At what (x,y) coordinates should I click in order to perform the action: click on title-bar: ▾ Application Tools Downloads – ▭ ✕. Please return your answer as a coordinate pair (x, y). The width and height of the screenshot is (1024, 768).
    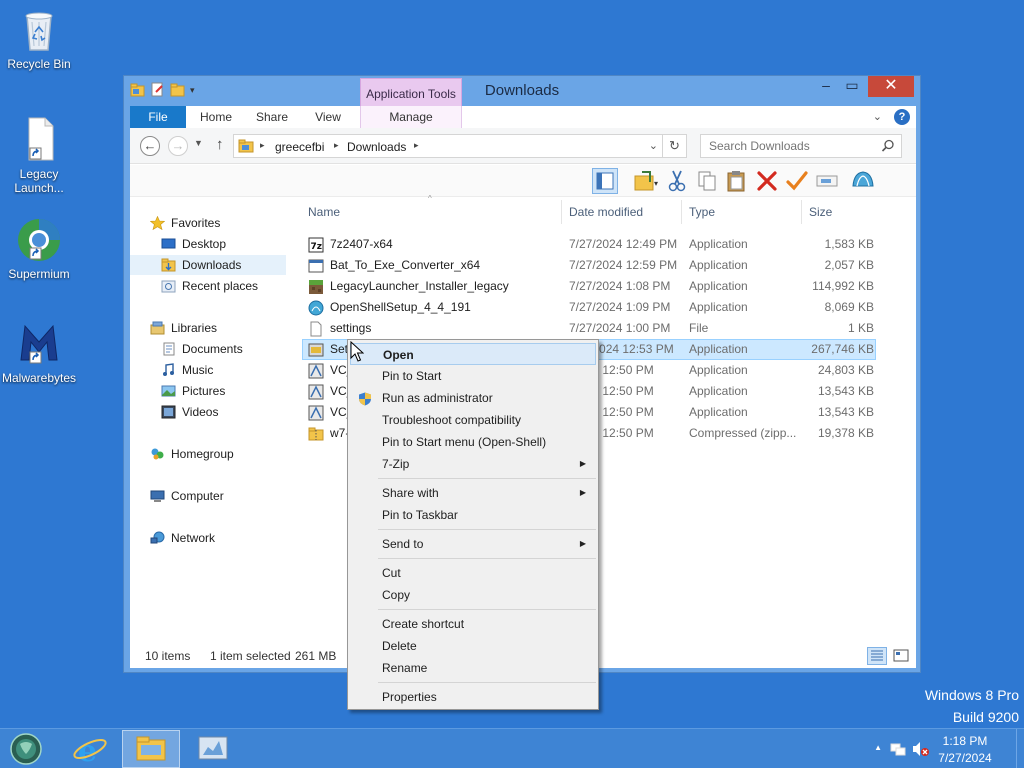
    Looking at the image, I should click on (522, 91).